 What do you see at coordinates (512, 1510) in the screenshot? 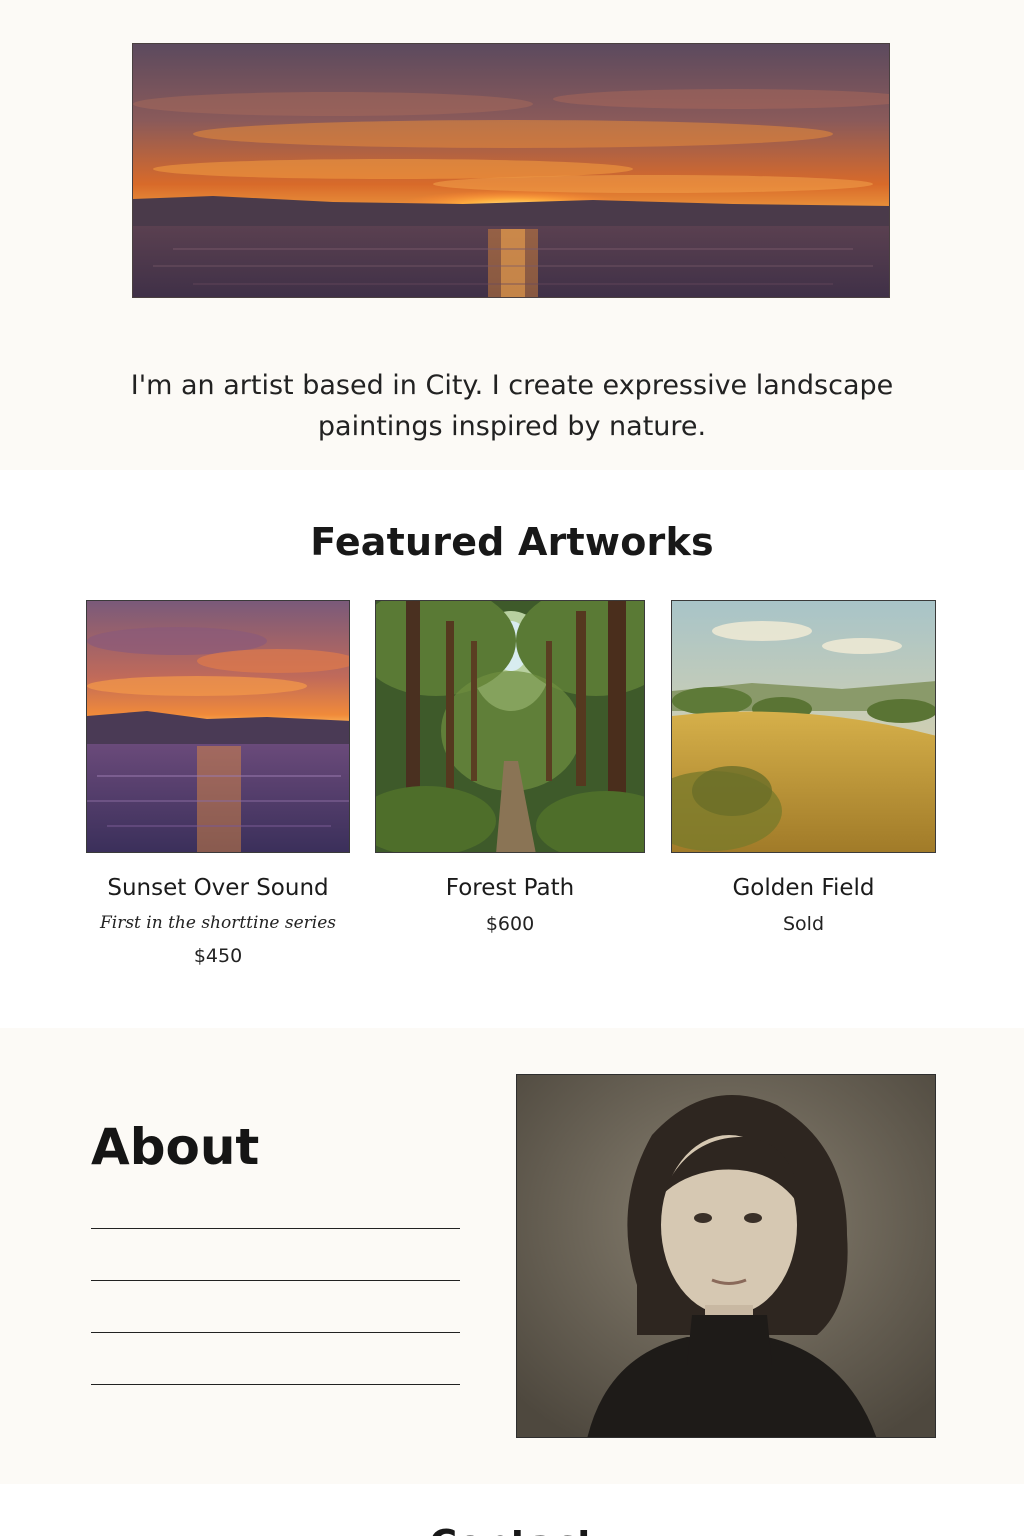
I see `contact-section: Contact` at bounding box center [512, 1510].